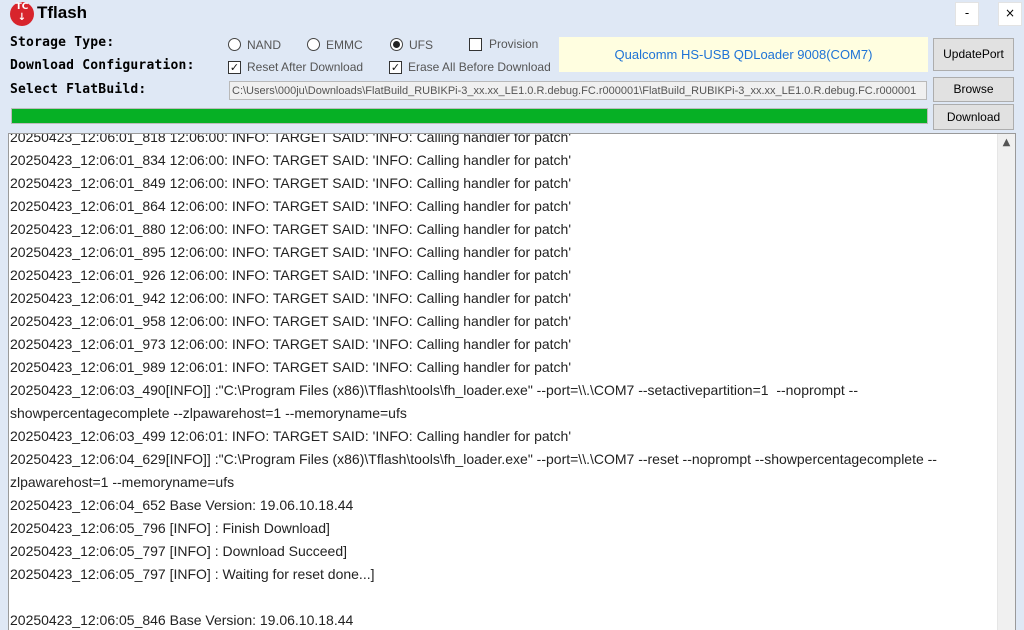  What do you see at coordinates (62, 12) in the screenshot?
I see `window-title: Tflash` at bounding box center [62, 12].